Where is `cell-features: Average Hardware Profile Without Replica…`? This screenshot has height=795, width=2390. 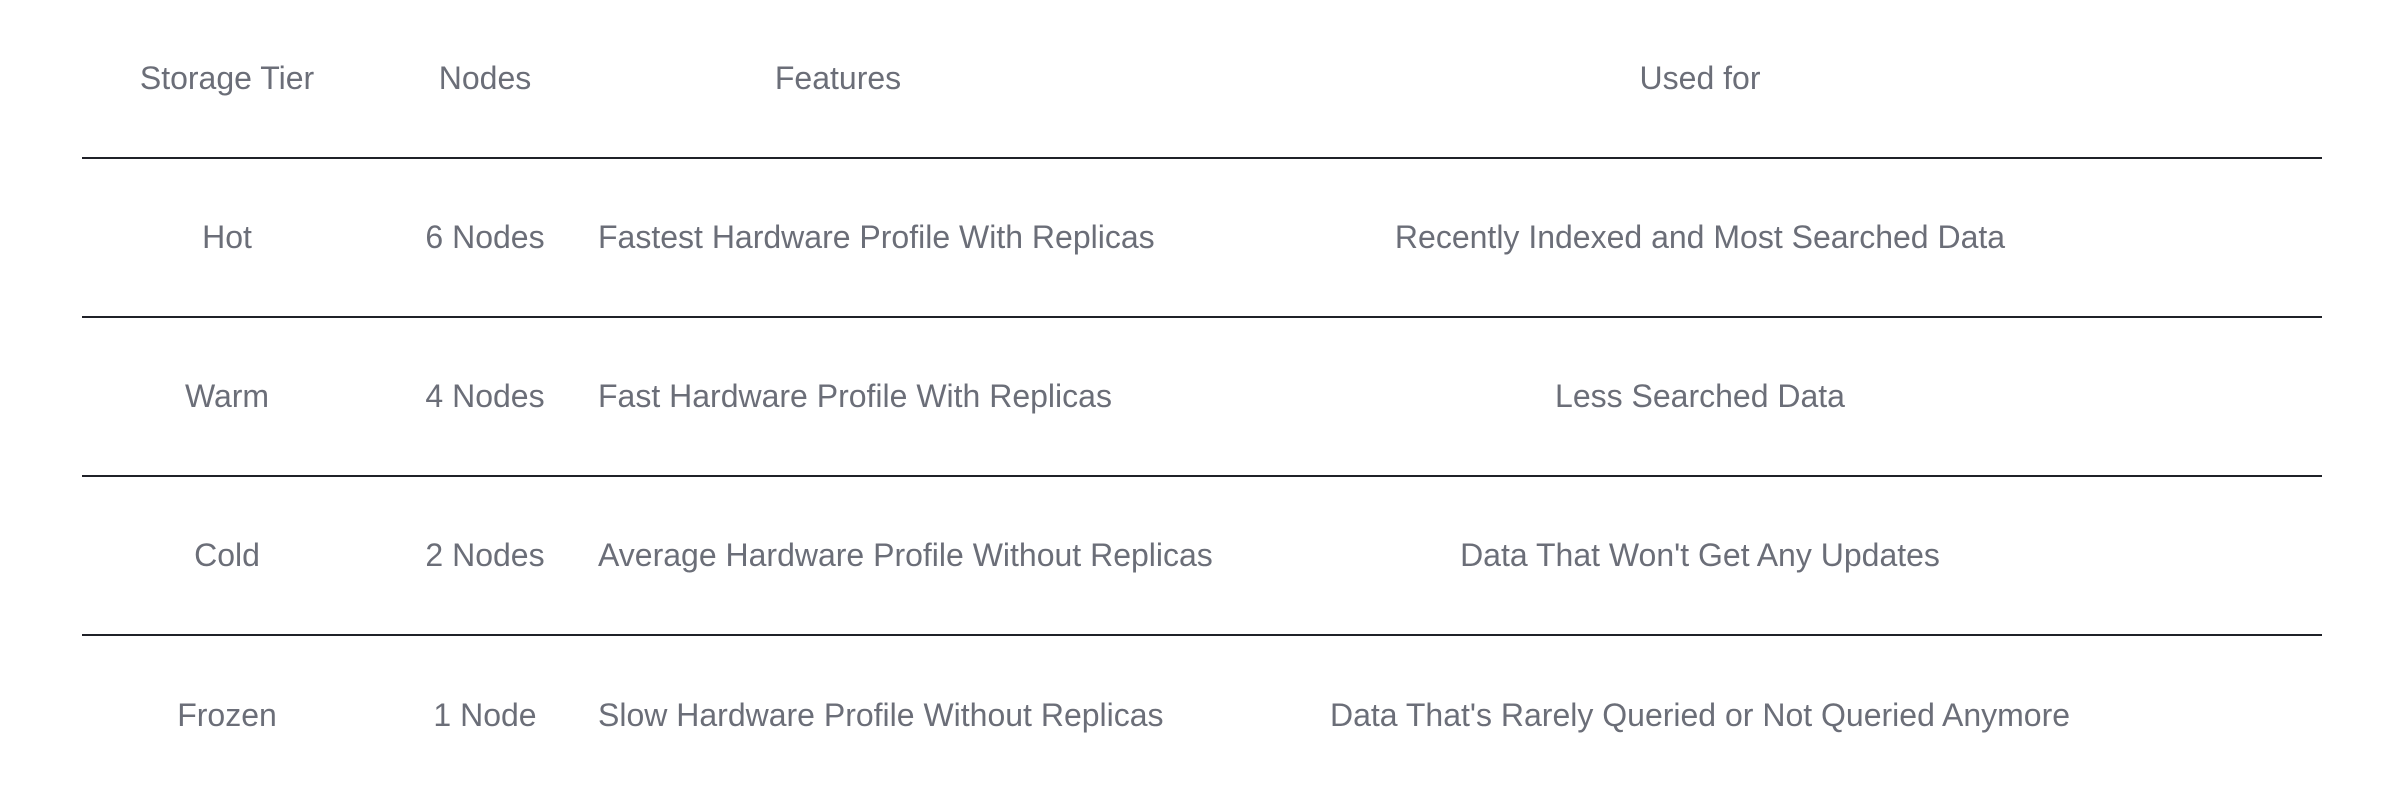 cell-features: Average Hardware Profile Without Replica… is located at coordinates (905, 555).